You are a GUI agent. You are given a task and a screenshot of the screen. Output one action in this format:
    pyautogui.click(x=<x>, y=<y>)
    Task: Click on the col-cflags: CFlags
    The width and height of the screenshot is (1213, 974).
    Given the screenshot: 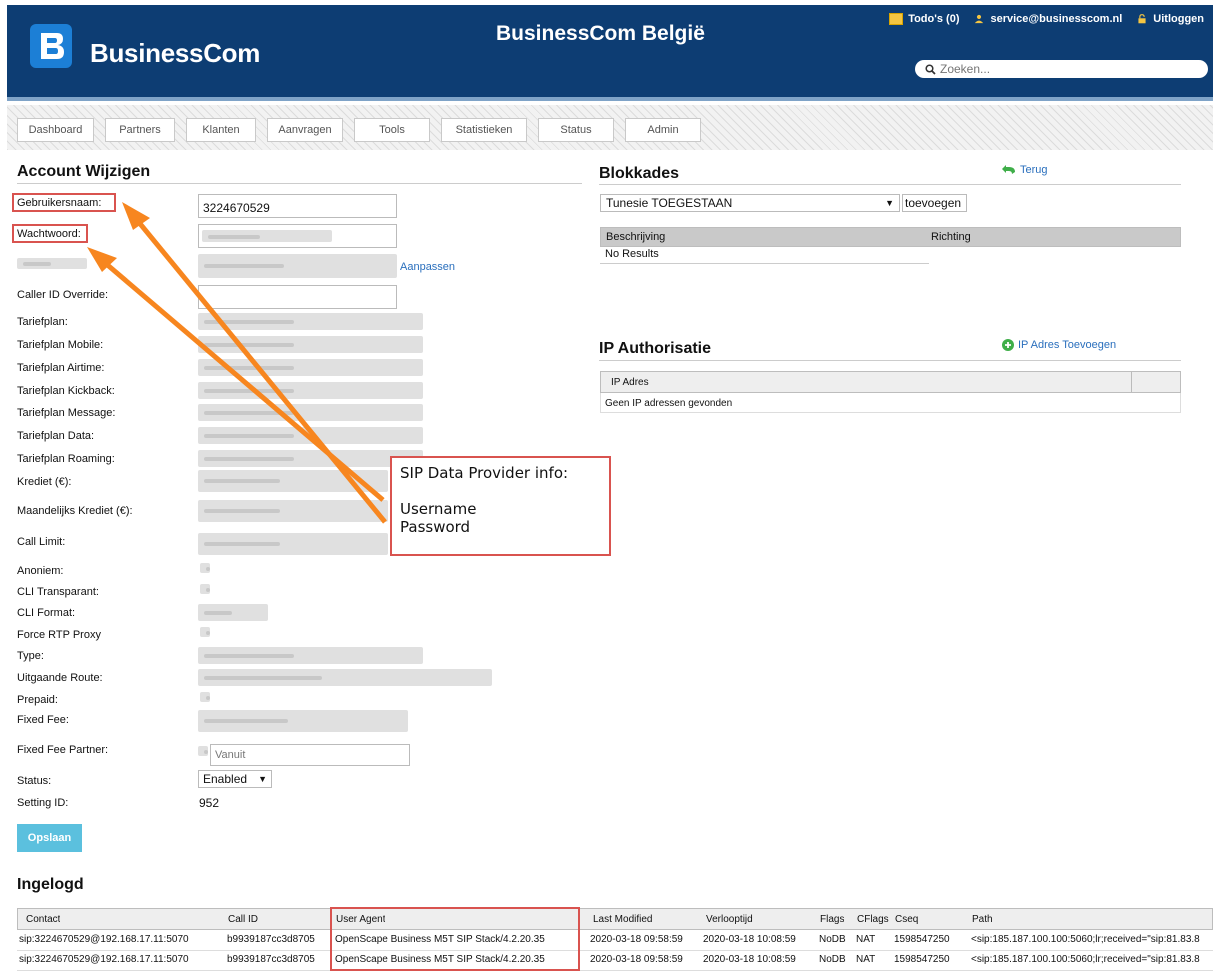 What is the action you would take?
    pyautogui.click(x=873, y=919)
    